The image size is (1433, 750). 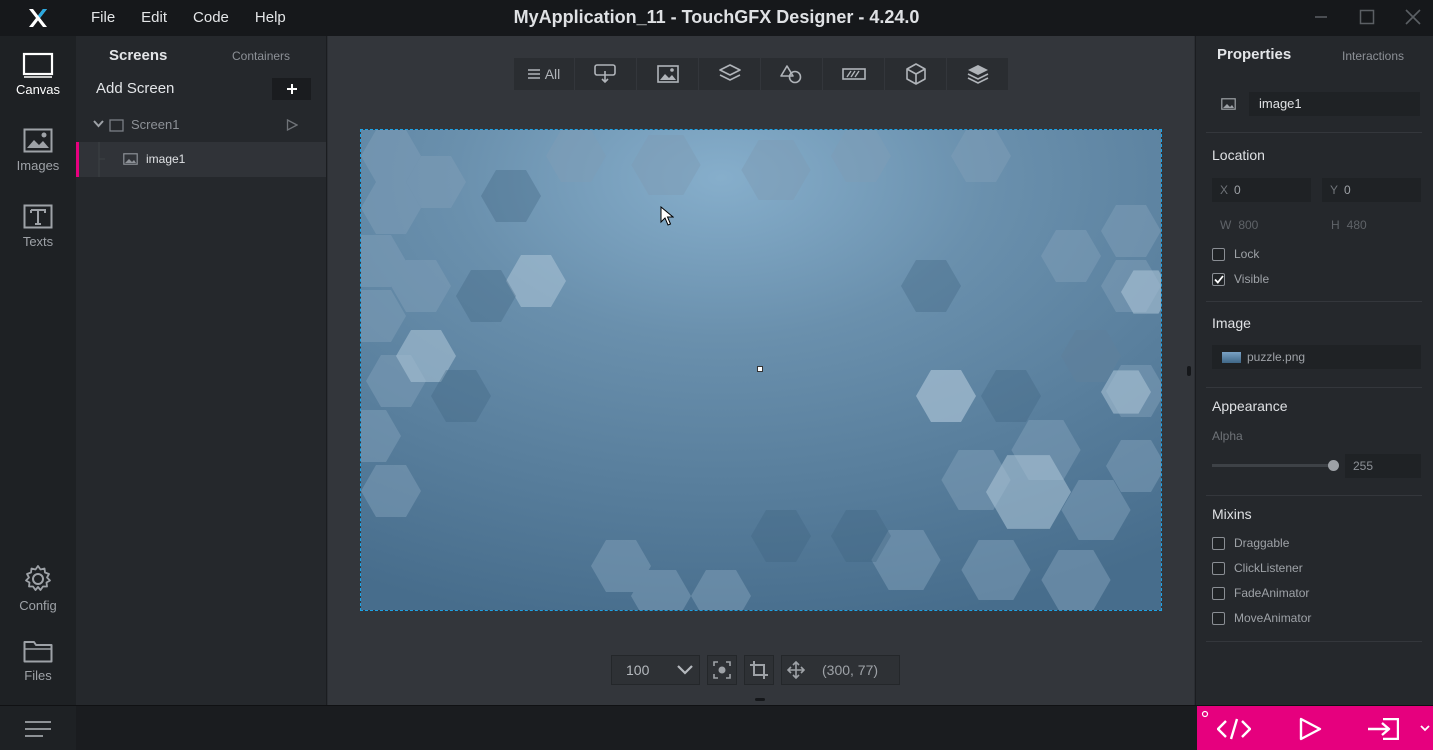 What do you see at coordinates (1316, 357) in the screenshot?
I see `image-file-select: puzzle.png` at bounding box center [1316, 357].